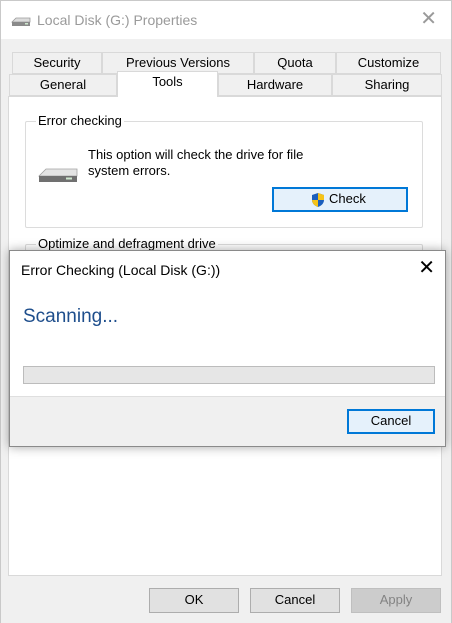 The width and height of the screenshot is (452, 623). What do you see at coordinates (194, 600) in the screenshot?
I see `ok-button: OK` at bounding box center [194, 600].